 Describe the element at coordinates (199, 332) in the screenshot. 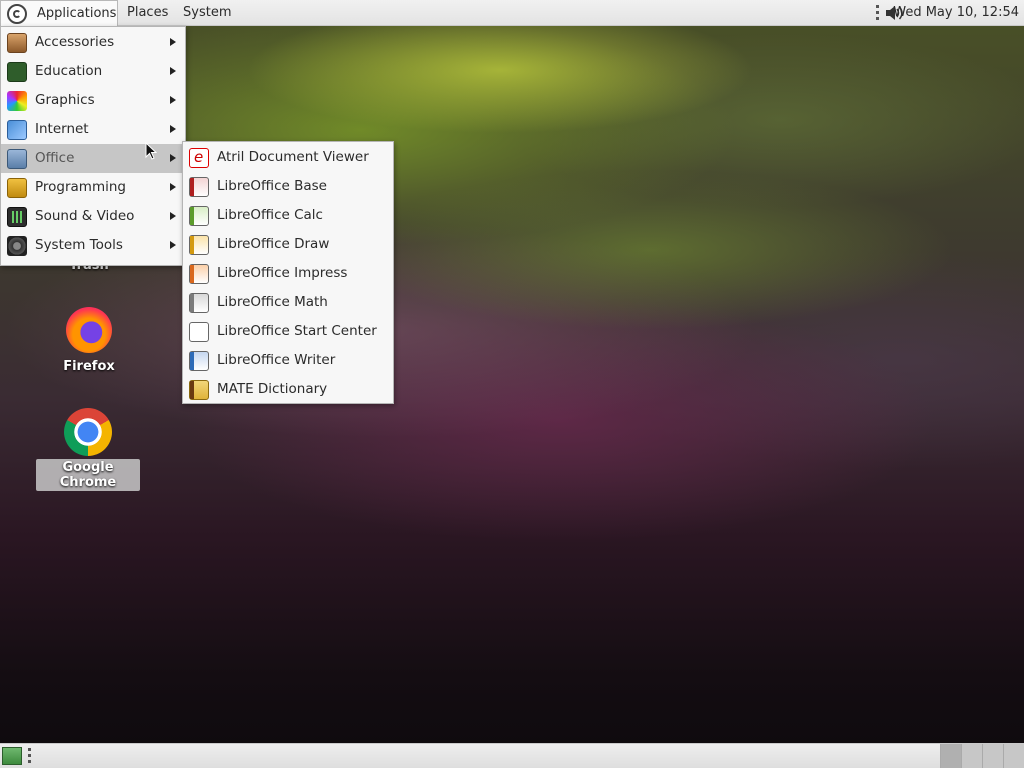

I see `libreoffice-start-center-icon` at that location.